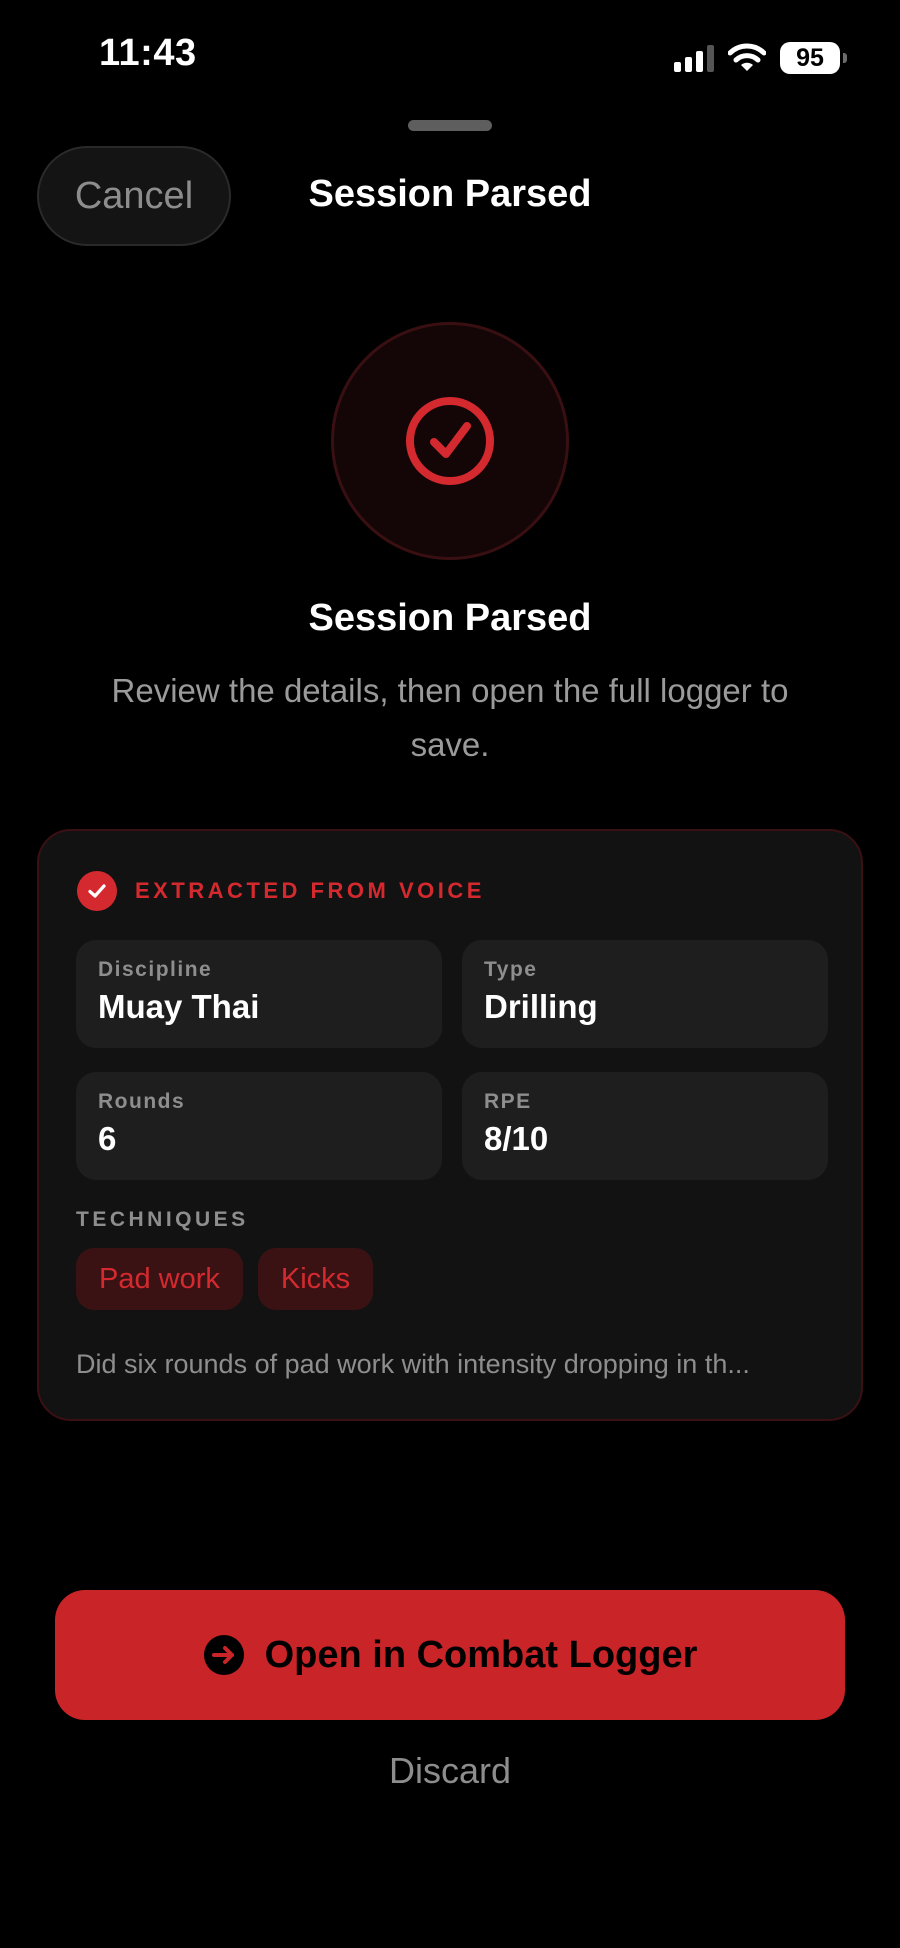  What do you see at coordinates (155, 969) in the screenshot?
I see `field-label: Discipline` at bounding box center [155, 969].